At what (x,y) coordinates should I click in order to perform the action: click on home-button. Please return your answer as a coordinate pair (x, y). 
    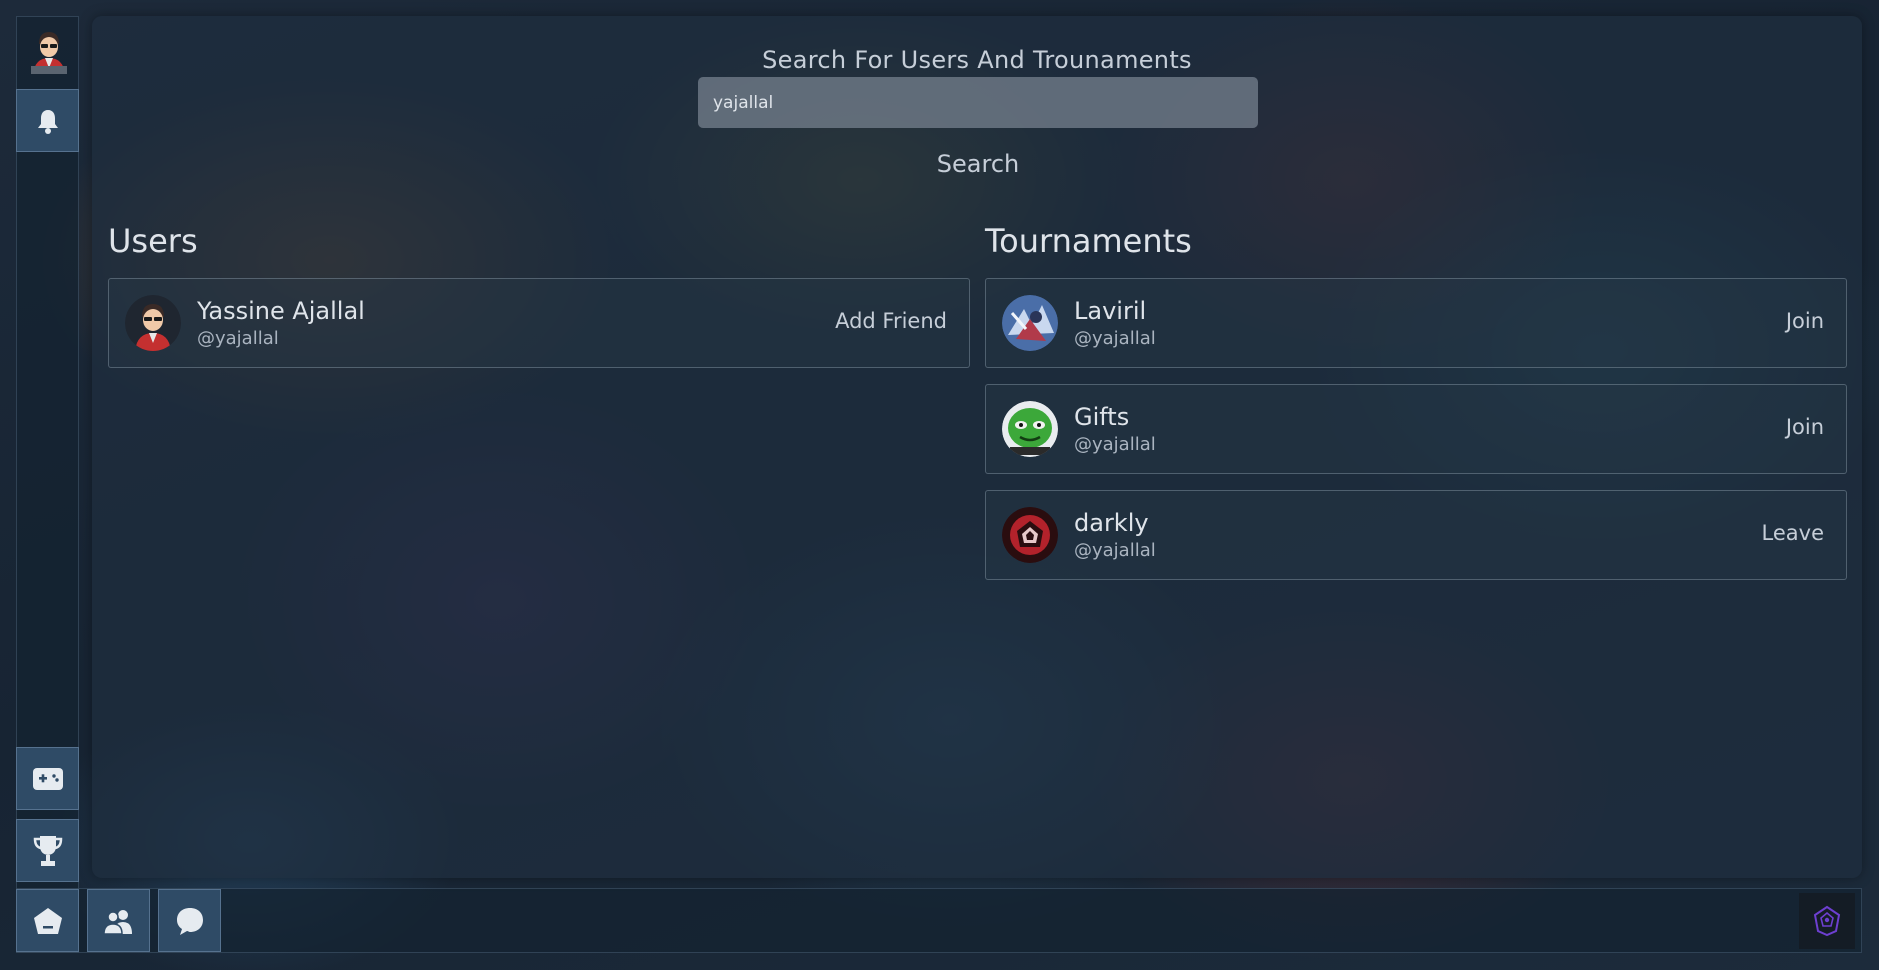
    Looking at the image, I should click on (47, 920).